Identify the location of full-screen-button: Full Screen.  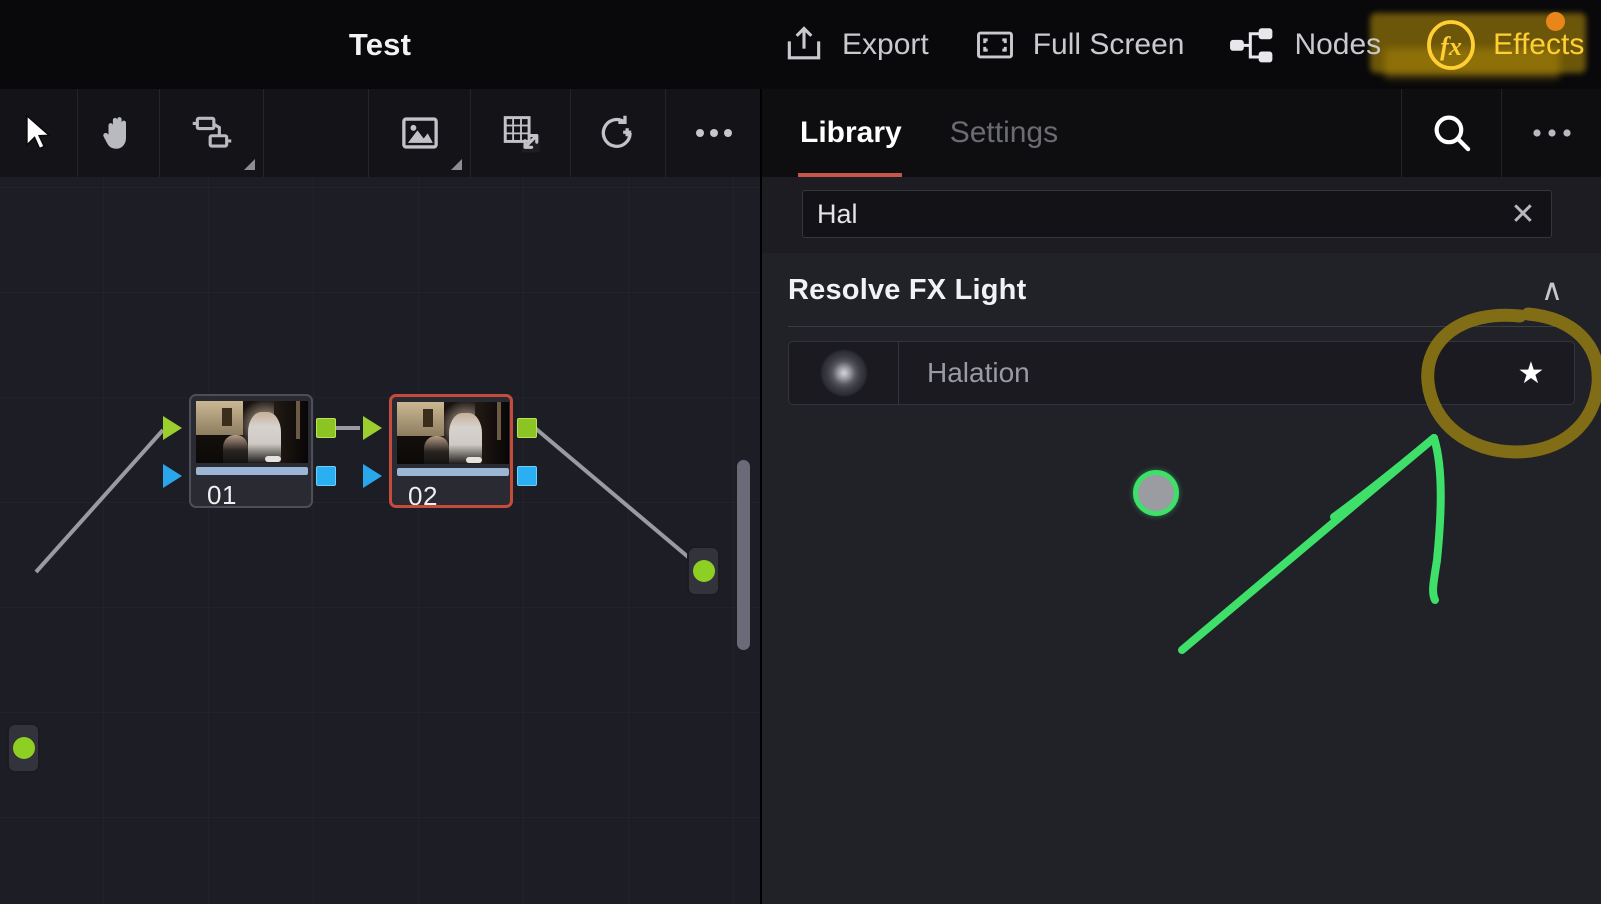
(1079, 44).